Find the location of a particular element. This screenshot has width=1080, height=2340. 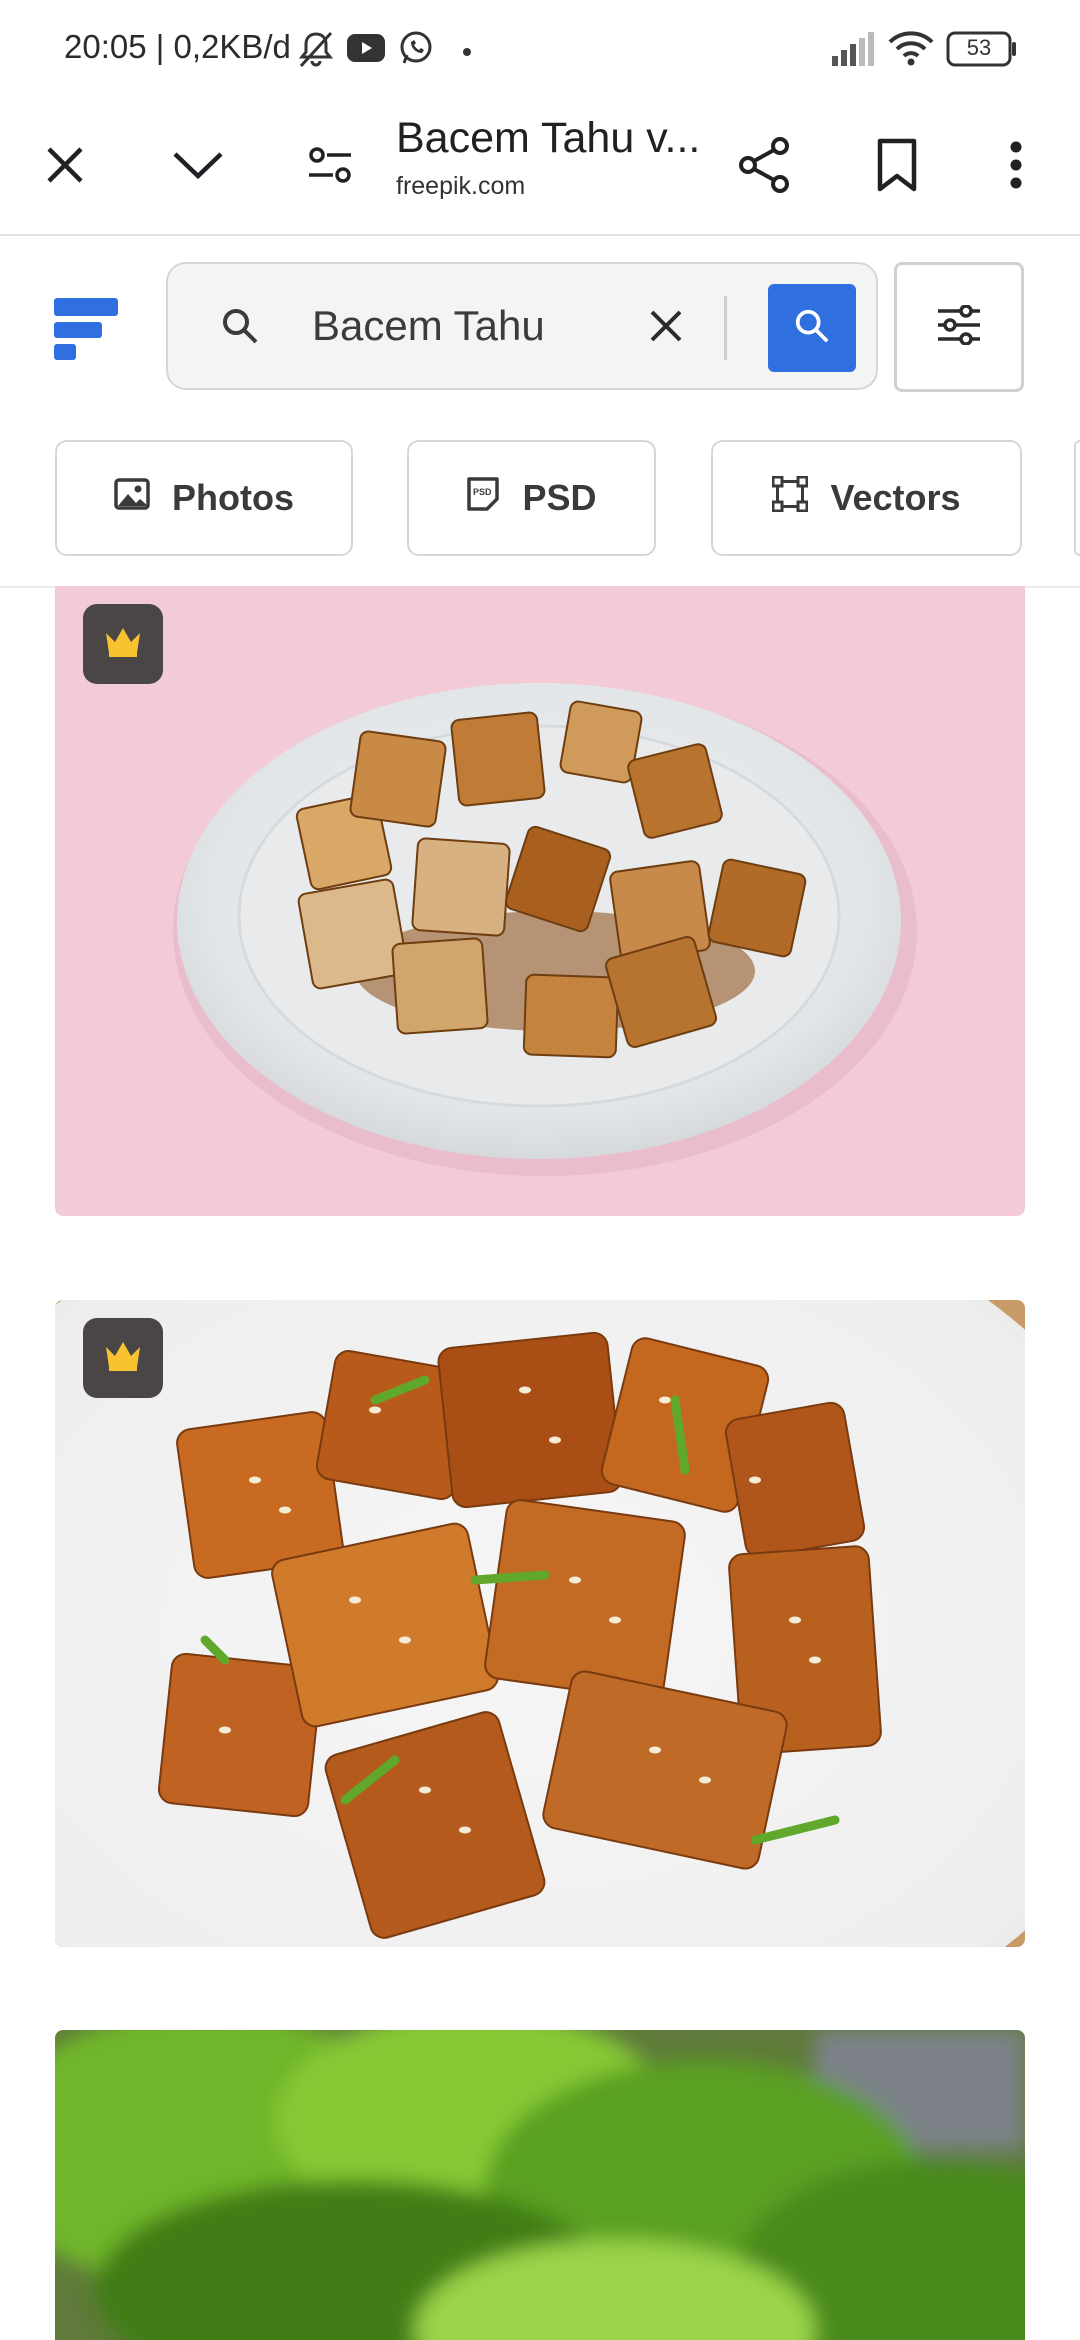

search-submit-button is located at coordinates (812, 328).